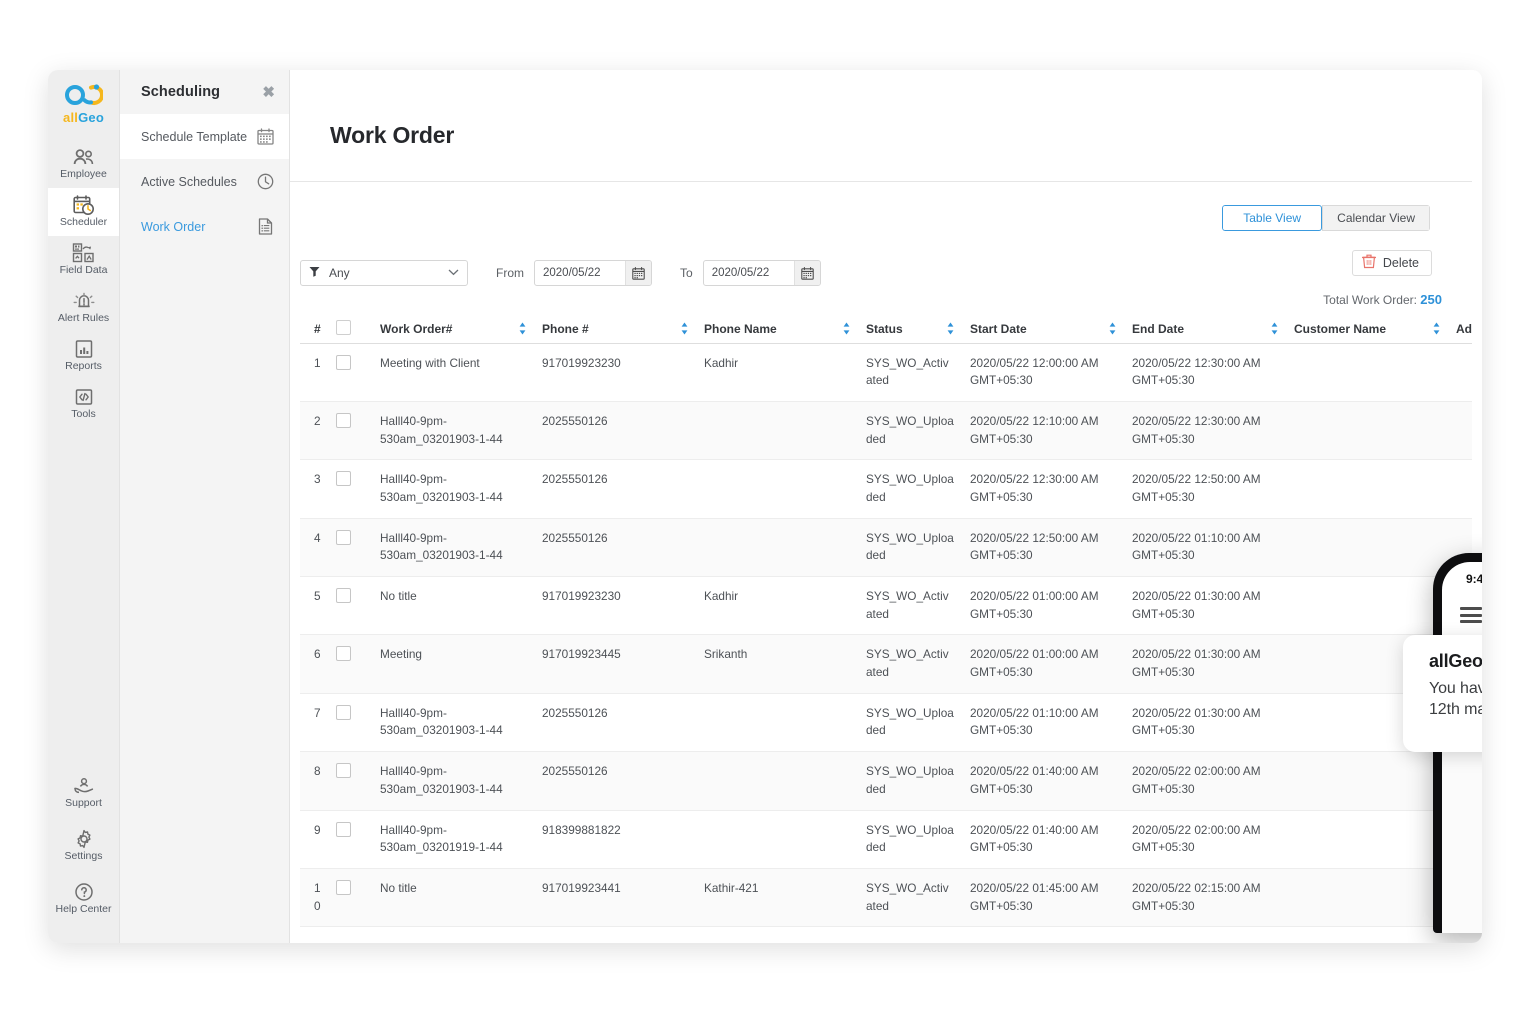 The width and height of the screenshot is (1522, 1016). What do you see at coordinates (83, 318) in the screenshot?
I see `sidebar-label-alert-rules: Alert Rules` at bounding box center [83, 318].